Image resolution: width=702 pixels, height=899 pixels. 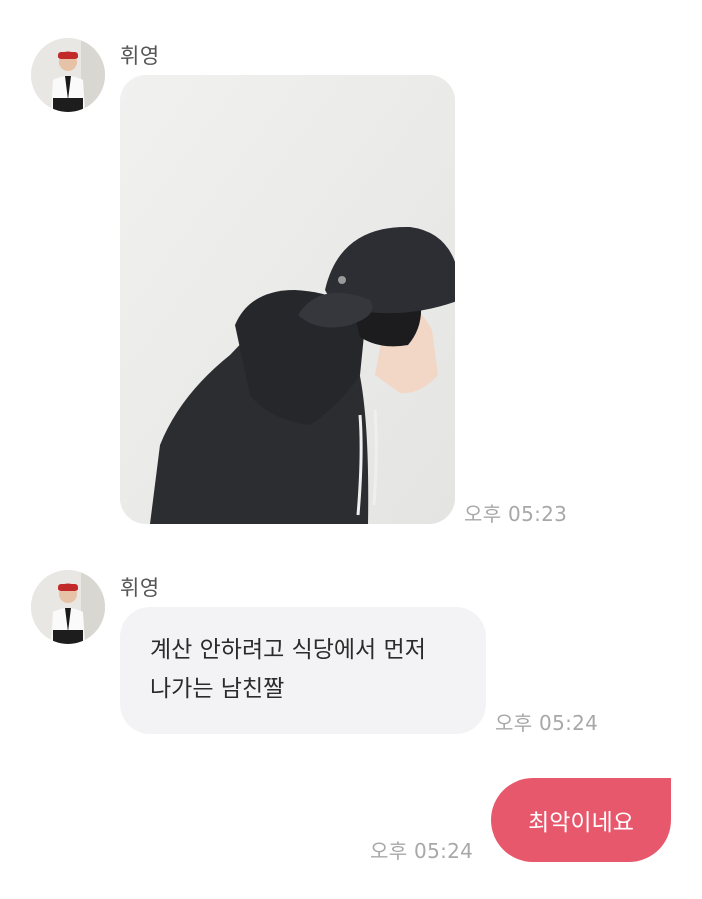 What do you see at coordinates (516, 514) in the screenshot?
I see `timestamp: 오후 05:23` at bounding box center [516, 514].